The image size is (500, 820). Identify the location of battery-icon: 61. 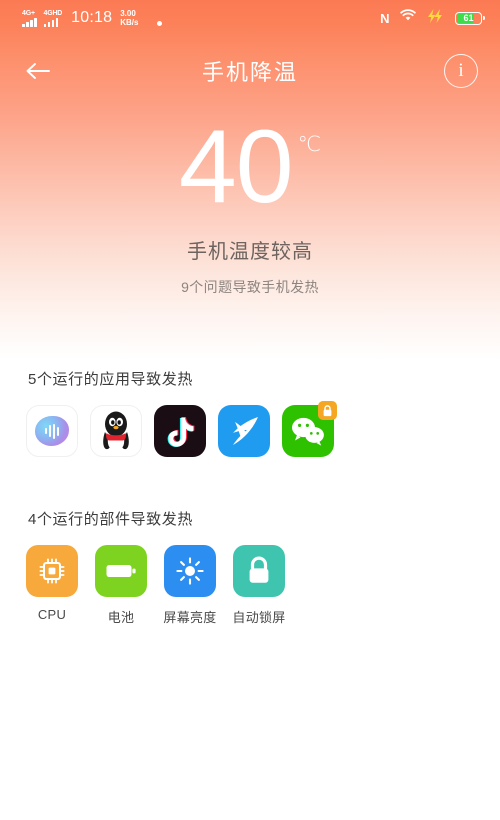
(470, 18).